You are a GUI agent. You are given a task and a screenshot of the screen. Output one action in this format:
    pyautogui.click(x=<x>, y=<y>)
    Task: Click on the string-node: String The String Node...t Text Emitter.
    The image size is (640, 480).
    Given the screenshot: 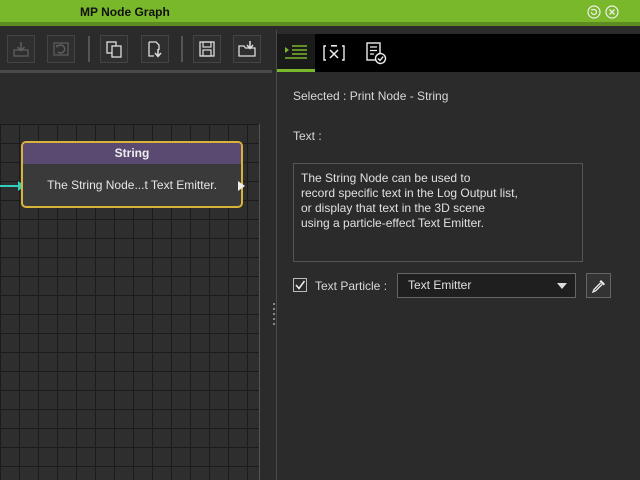 What is the action you would take?
    pyautogui.click(x=132, y=174)
    